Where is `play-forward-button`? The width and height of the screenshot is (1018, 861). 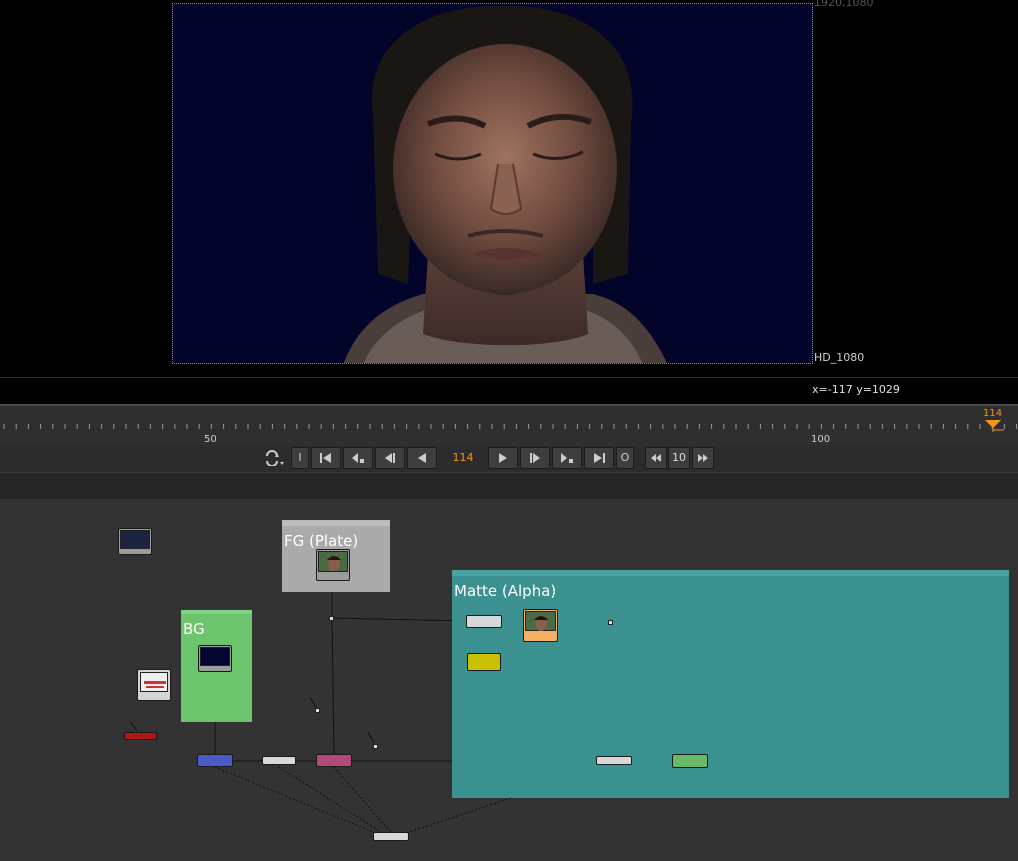
play-forward-button is located at coordinates (503, 458).